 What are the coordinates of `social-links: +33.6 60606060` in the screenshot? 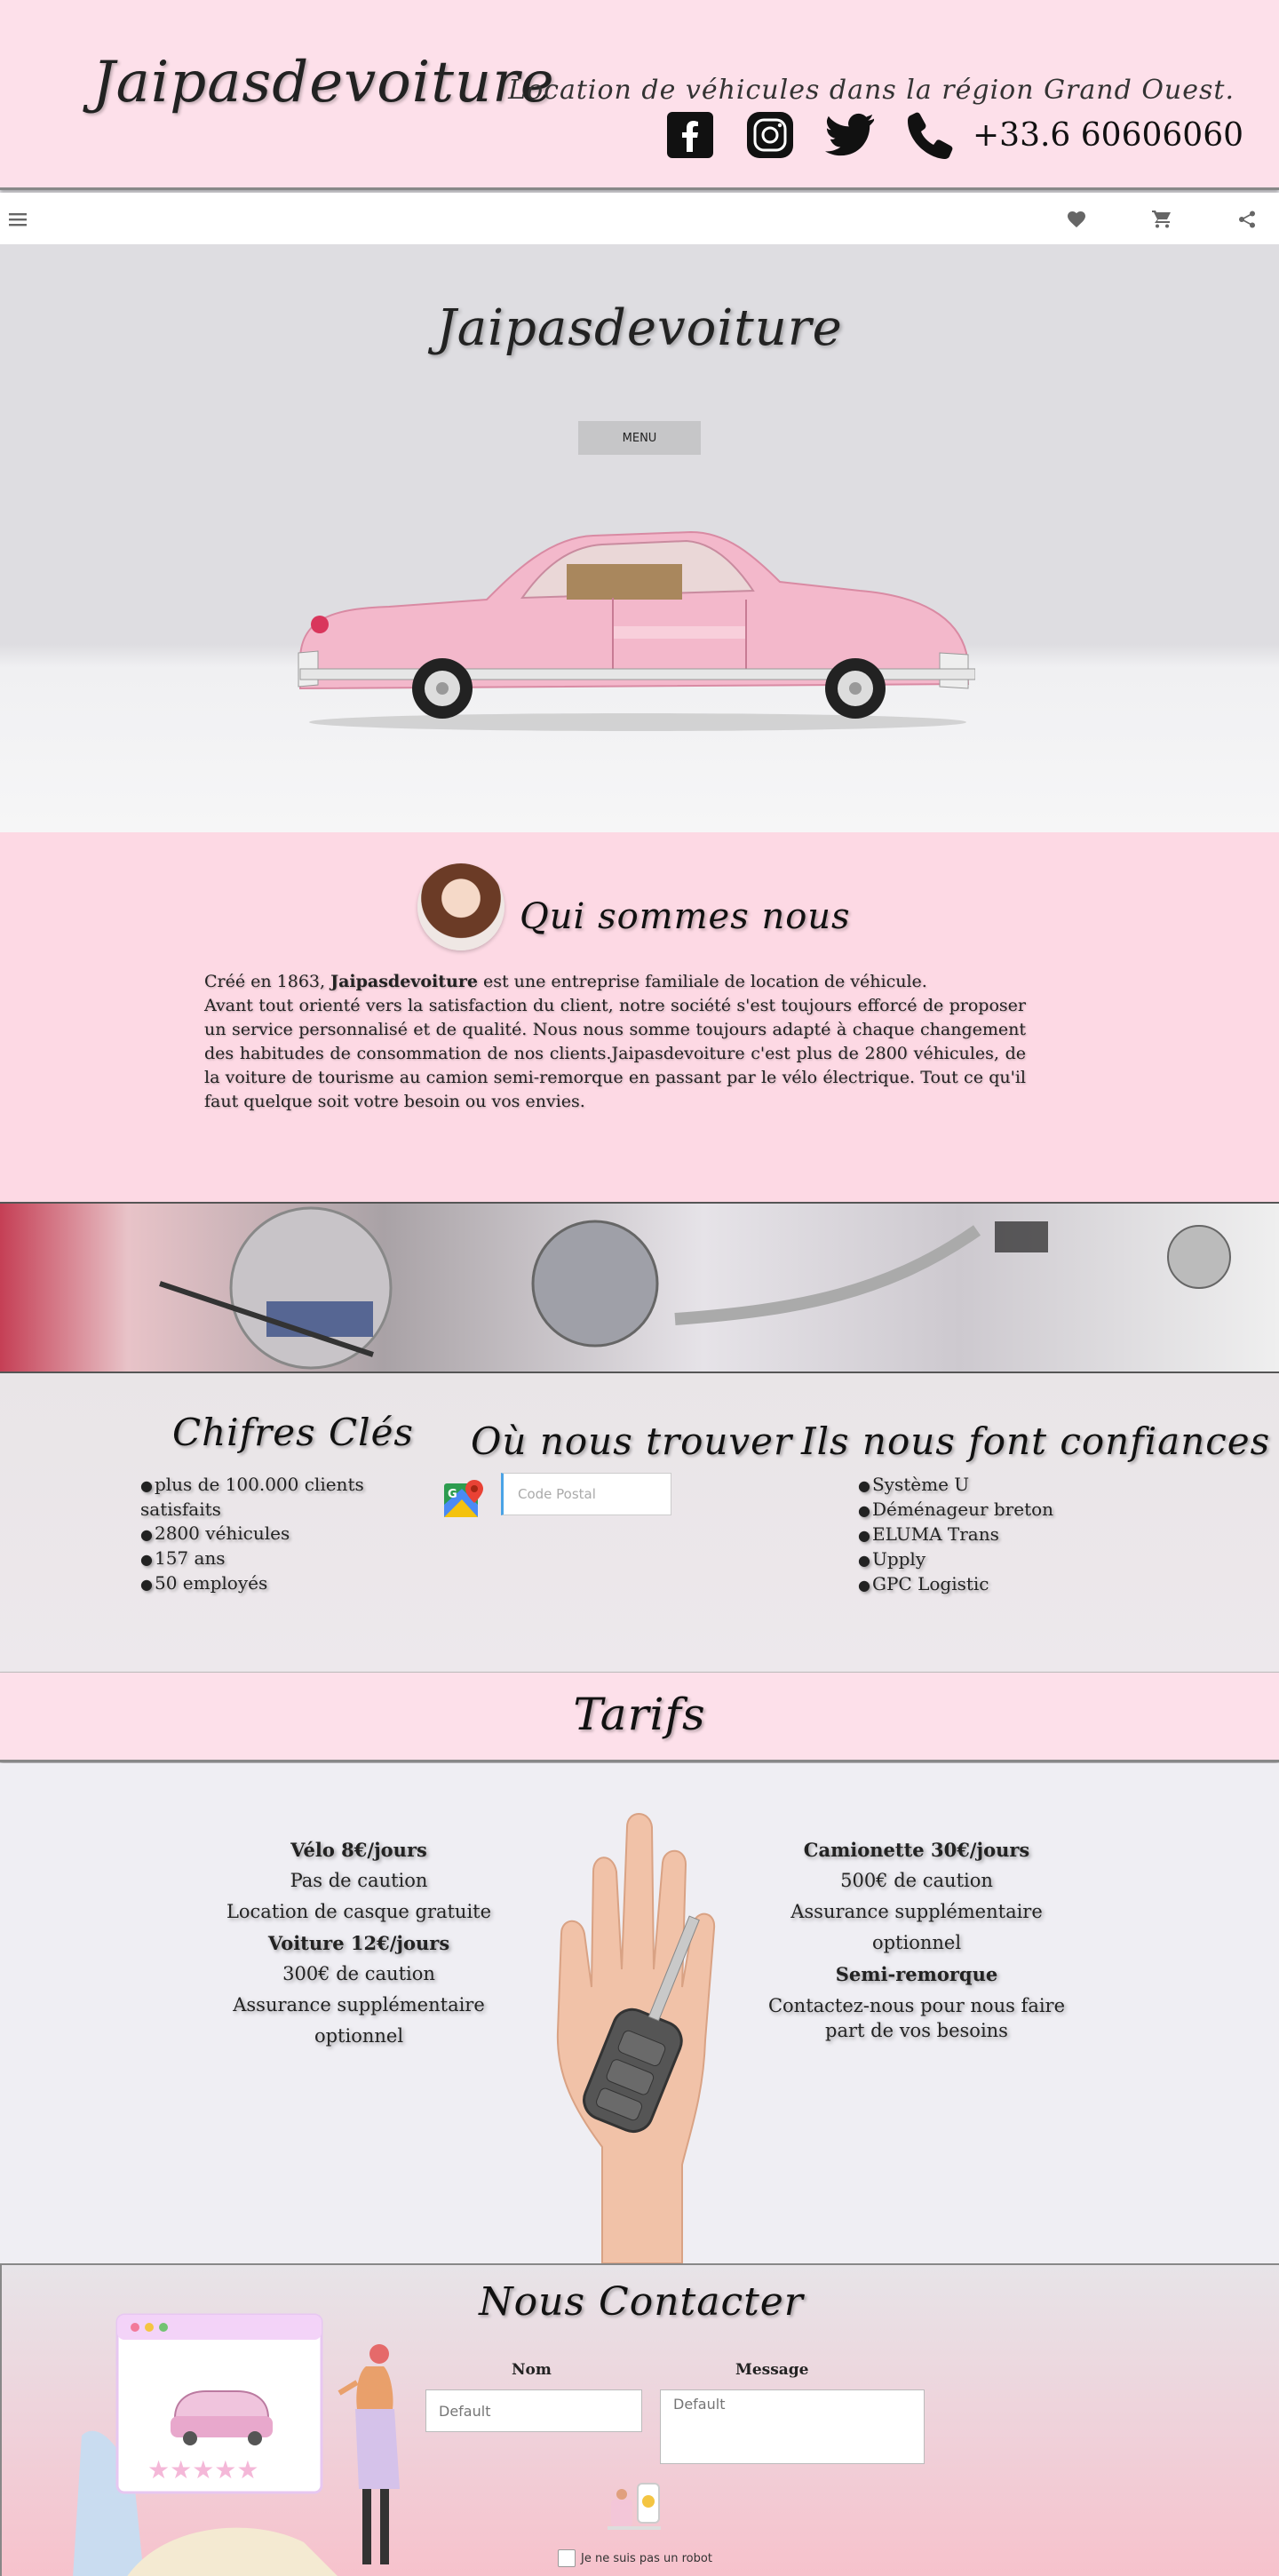 It's located at (954, 135).